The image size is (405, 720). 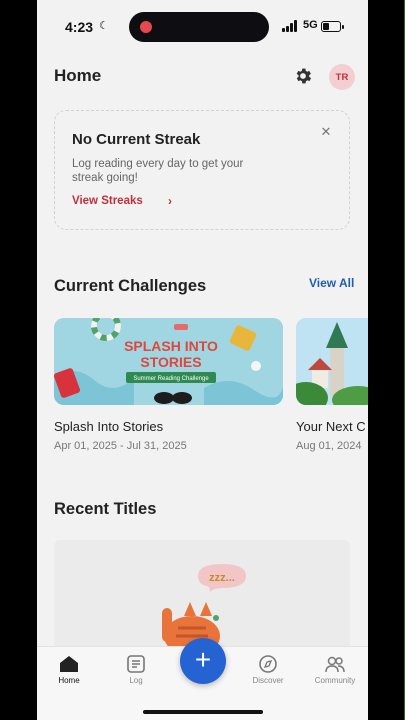 What do you see at coordinates (290, 26) in the screenshot?
I see `cellular-signal-icon` at bounding box center [290, 26].